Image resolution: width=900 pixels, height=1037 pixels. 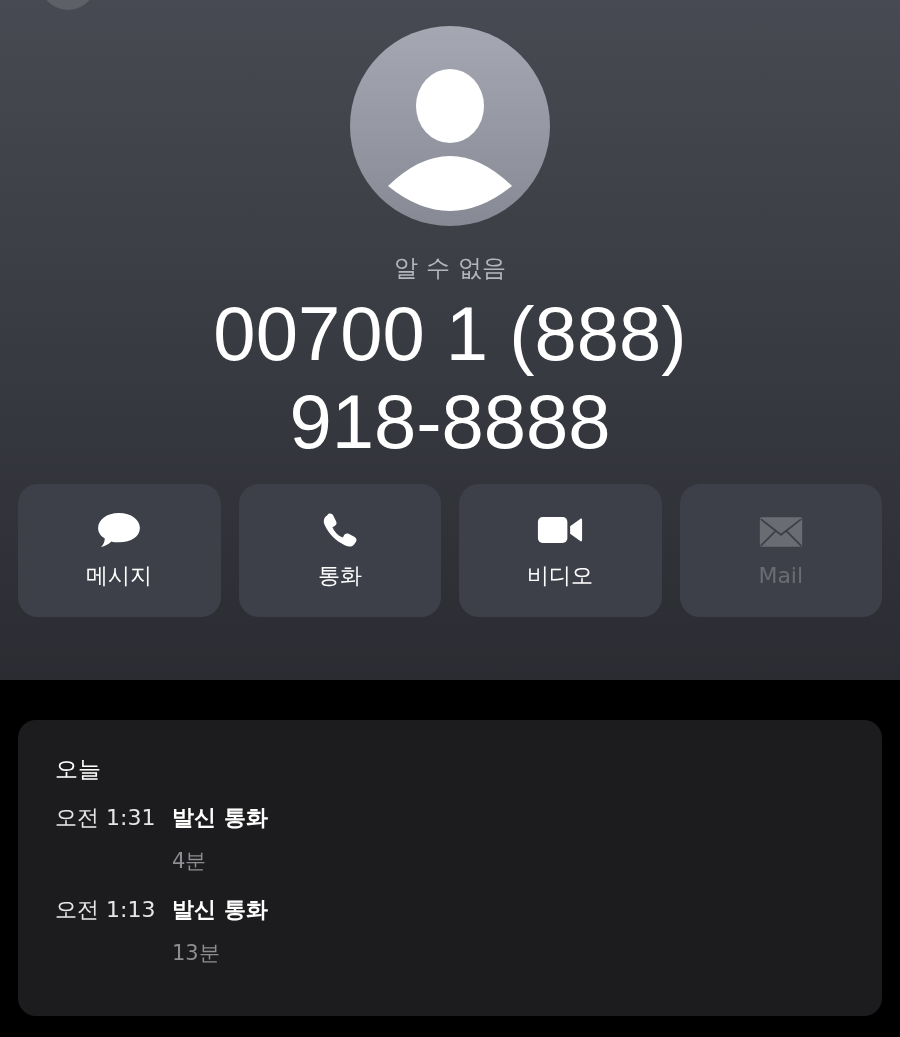 What do you see at coordinates (450, 268) in the screenshot?
I see `caller-name: 알 수 없음` at bounding box center [450, 268].